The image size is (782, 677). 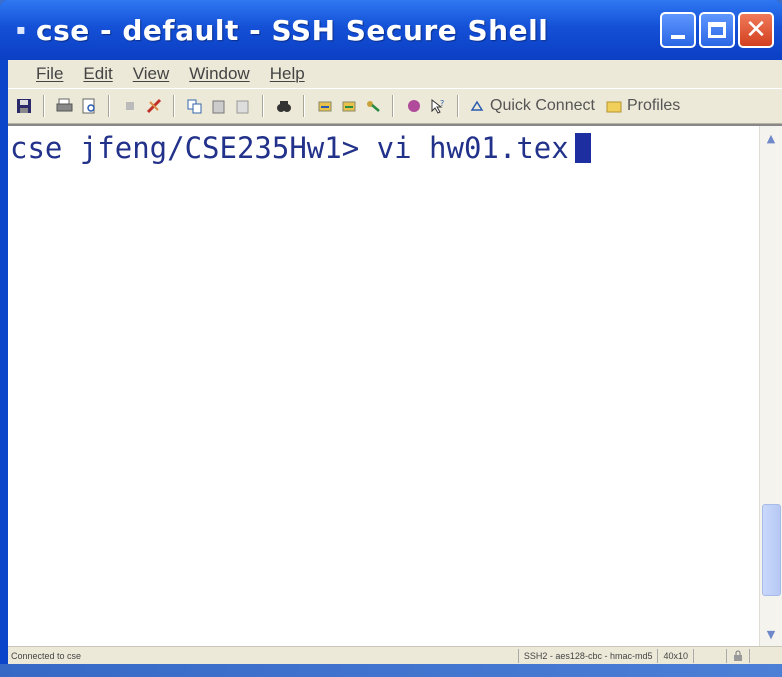 What do you see at coordinates (765, 656) in the screenshot?
I see `resize-grip-icon` at bounding box center [765, 656].